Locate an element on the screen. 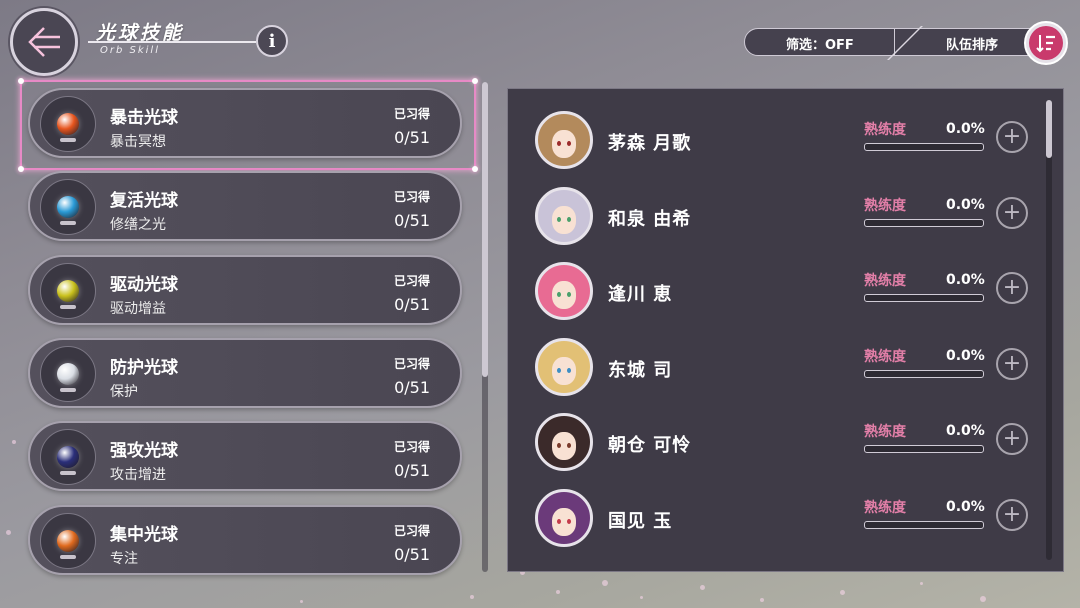 The width and height of the screenshot is (1080, 608). character-row: 茅森 月歌 熟练度 0.0% + is located at coordinates (782, 142).